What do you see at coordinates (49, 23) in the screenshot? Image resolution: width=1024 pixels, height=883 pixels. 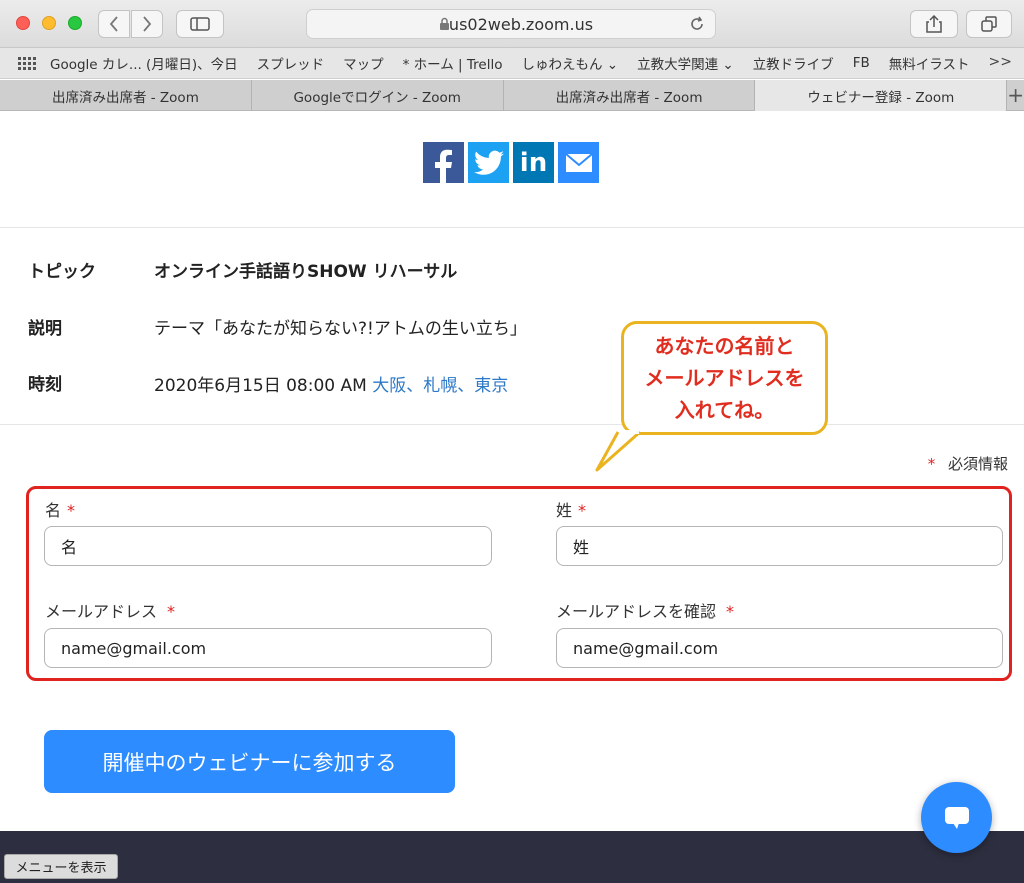 I see `minimize-window-button` at bounding box center [49, 23].